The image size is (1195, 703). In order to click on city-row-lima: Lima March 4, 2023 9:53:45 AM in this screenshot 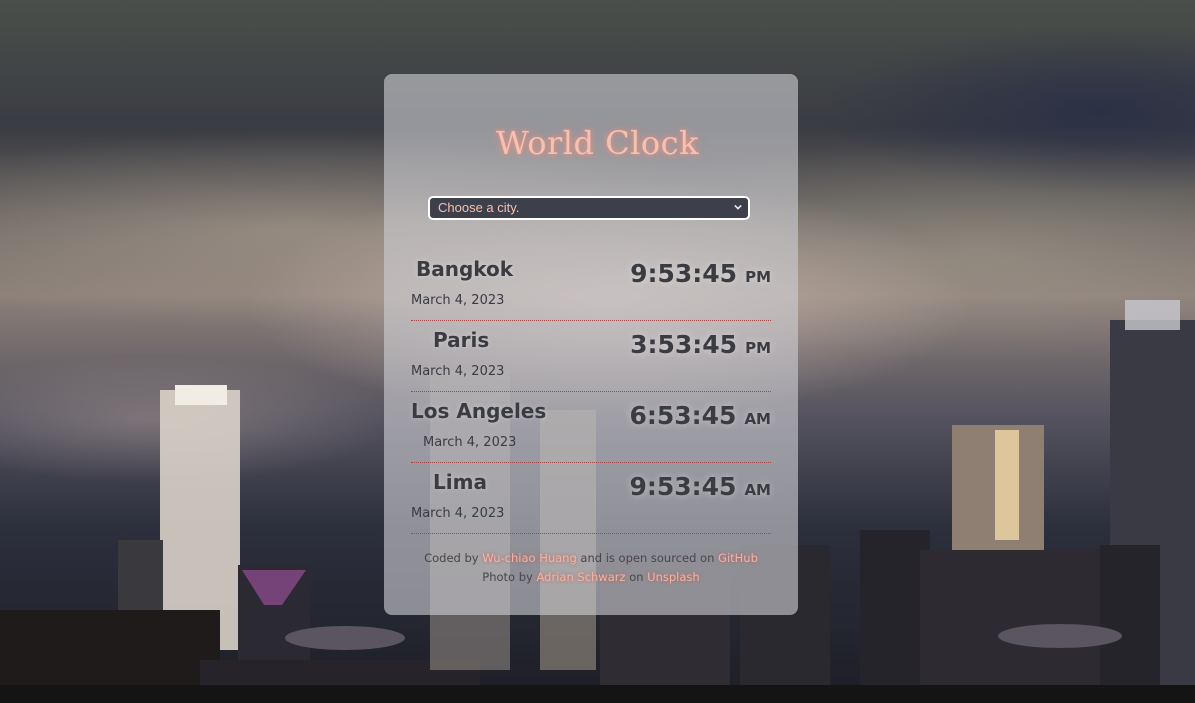, I will do `click(591, 498)`.